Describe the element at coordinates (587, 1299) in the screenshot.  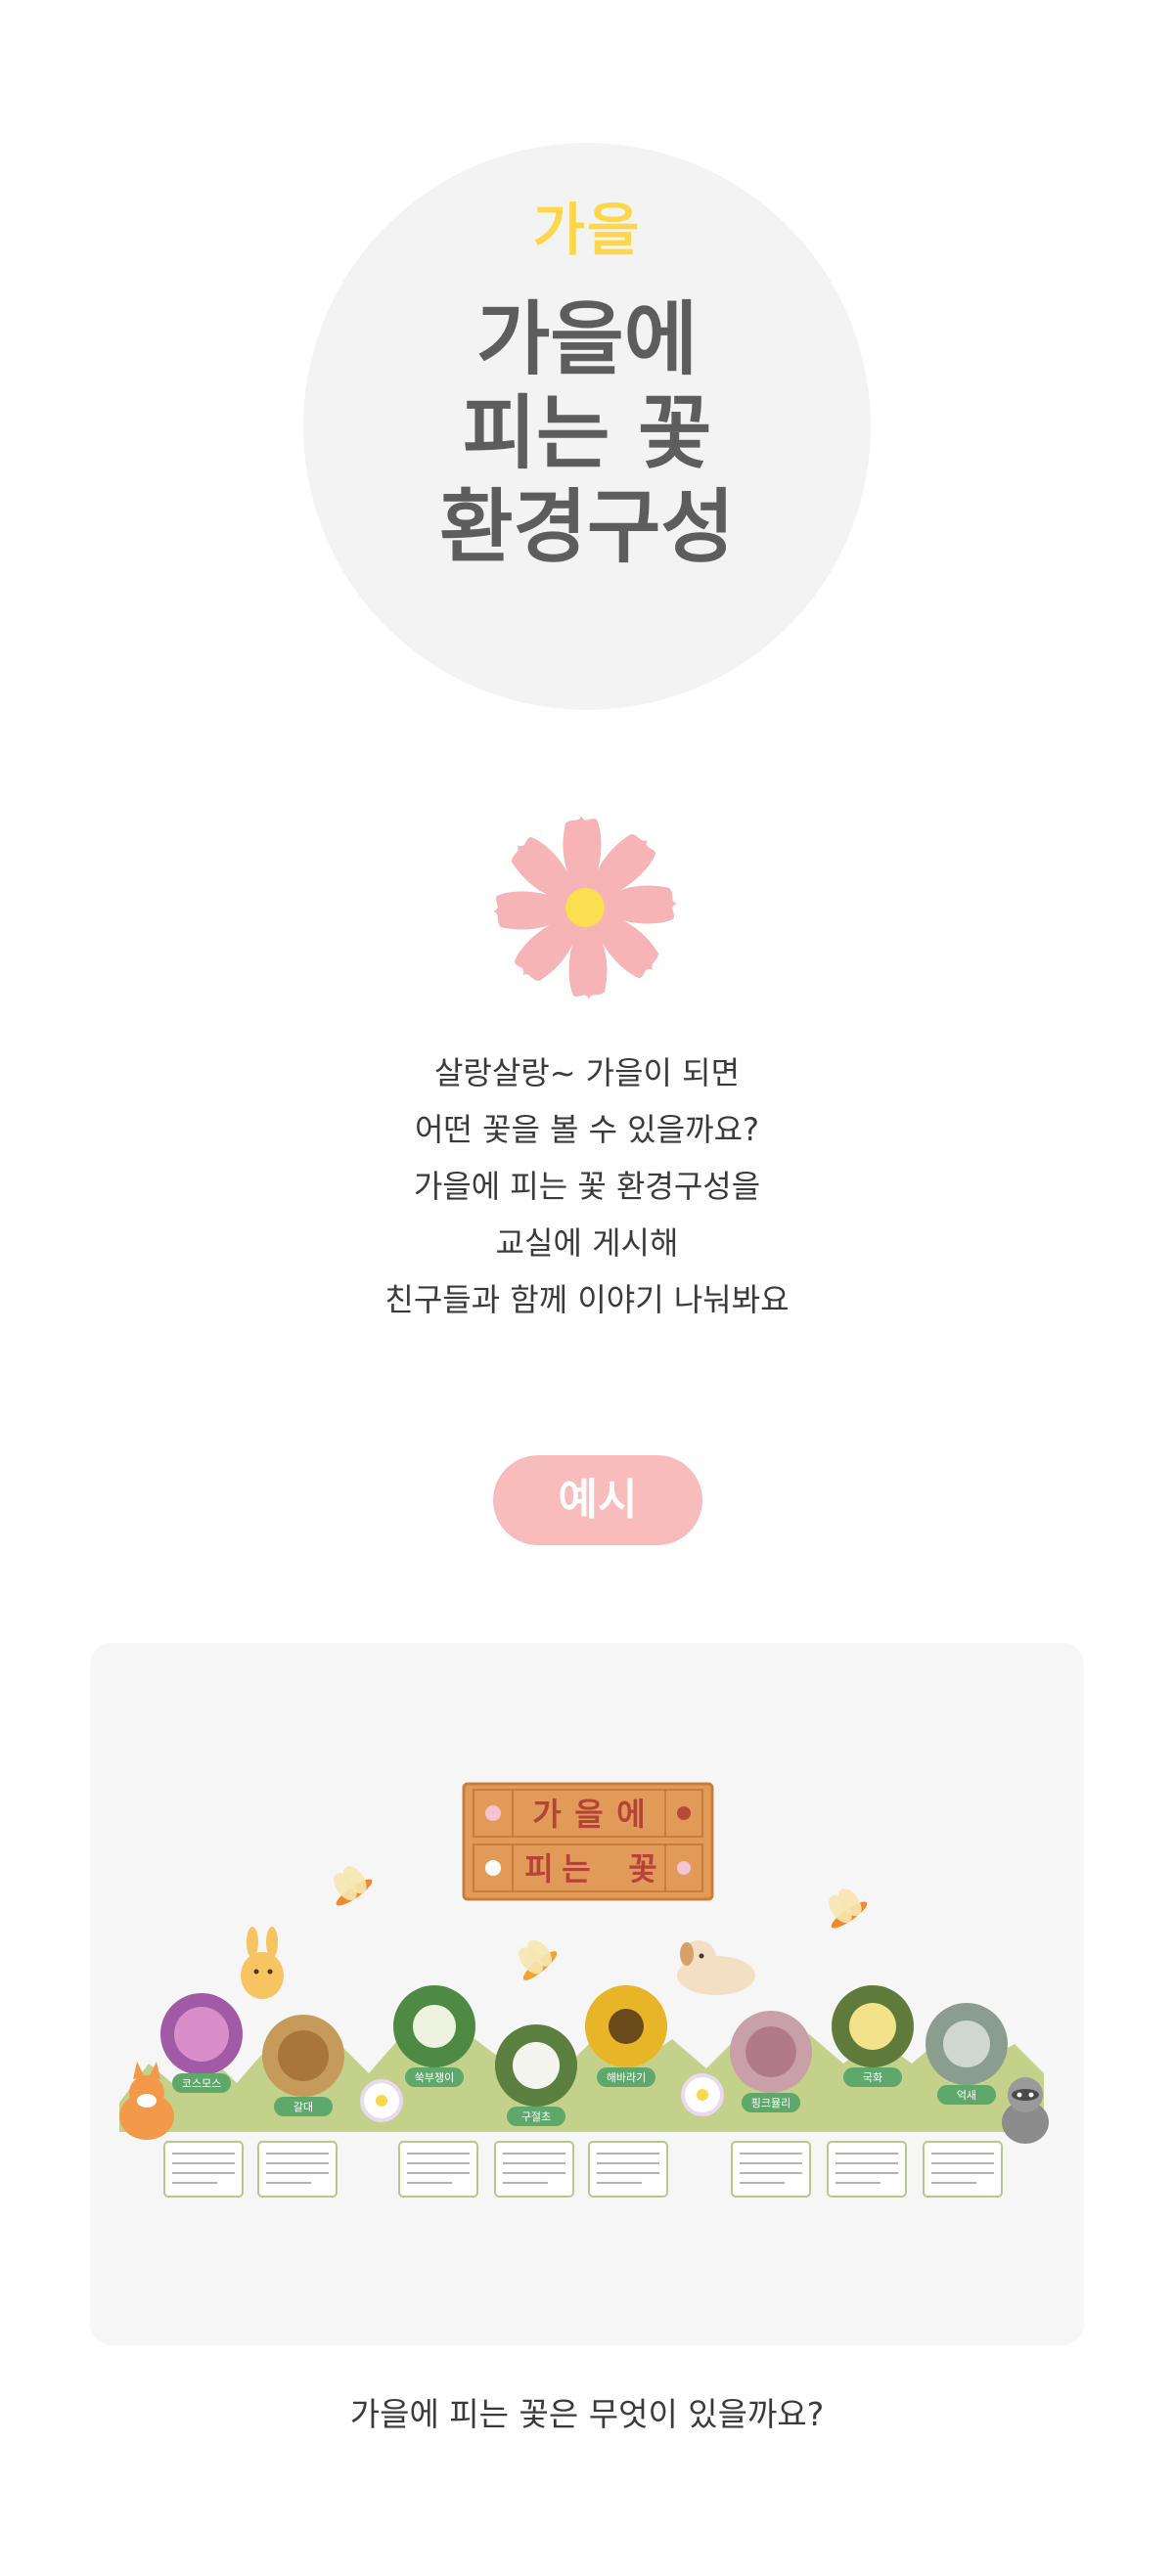
I see `intro-line-5: 친구들과 함께 이야기 나눠봐요` at that location.